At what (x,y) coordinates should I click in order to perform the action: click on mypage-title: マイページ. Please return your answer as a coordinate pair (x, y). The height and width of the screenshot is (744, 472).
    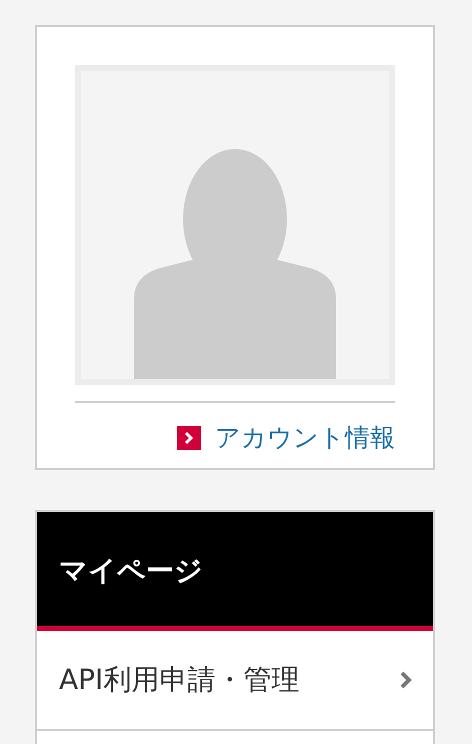
    Looking at the image, I should click on (131, 571).